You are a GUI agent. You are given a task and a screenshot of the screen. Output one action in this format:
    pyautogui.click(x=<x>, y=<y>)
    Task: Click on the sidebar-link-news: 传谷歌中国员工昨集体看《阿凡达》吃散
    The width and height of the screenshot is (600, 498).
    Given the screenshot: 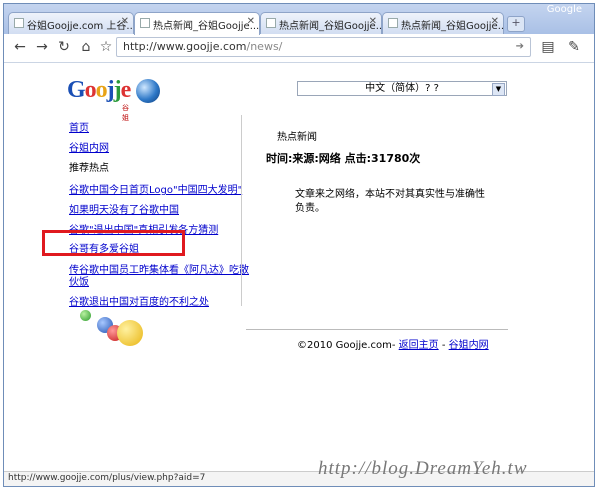 What is the action you would take?
    pyautogui.click(x=159, y=268)
    